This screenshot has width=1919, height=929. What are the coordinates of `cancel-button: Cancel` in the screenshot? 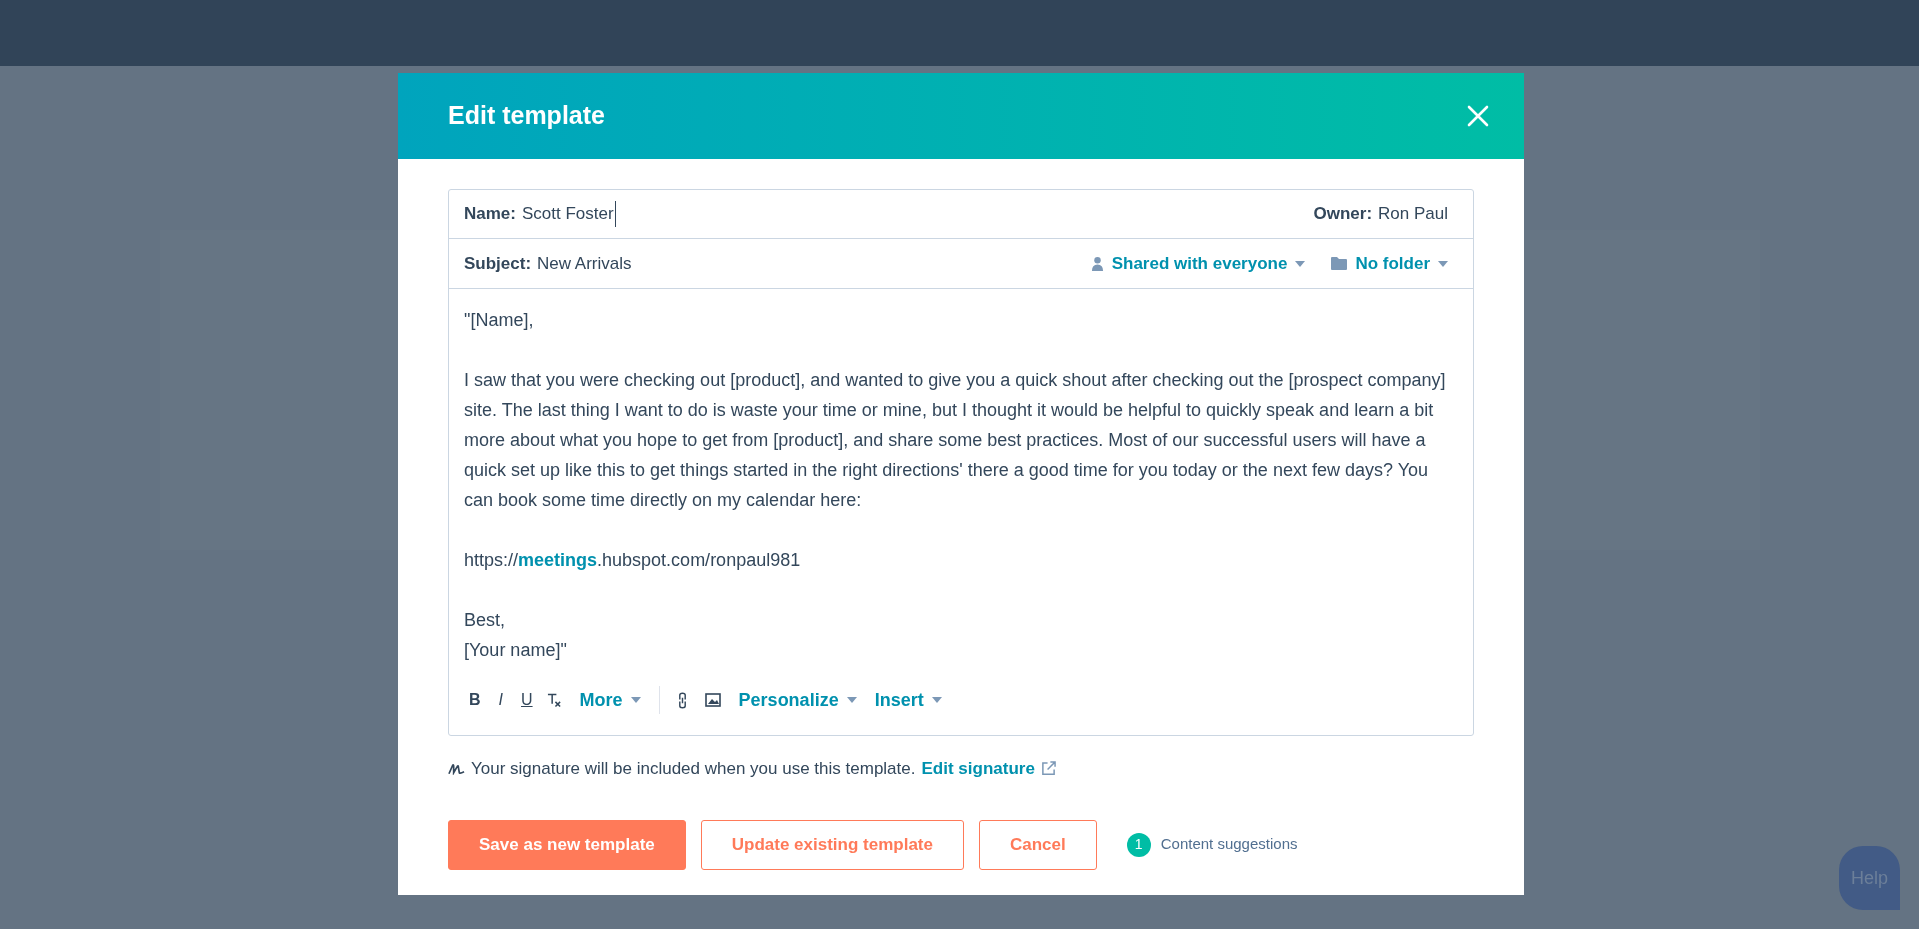 It's located at (1038, 844).